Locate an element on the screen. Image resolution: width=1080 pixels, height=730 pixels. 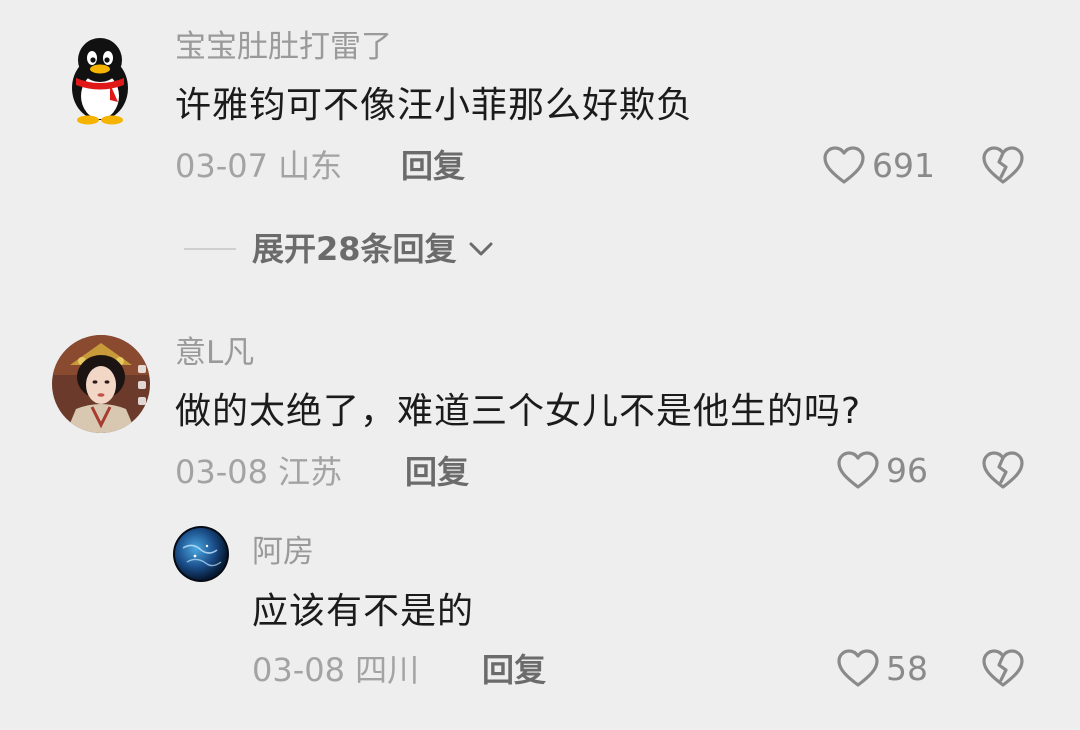
like-button: 691 is located at coordinates (878, 166).